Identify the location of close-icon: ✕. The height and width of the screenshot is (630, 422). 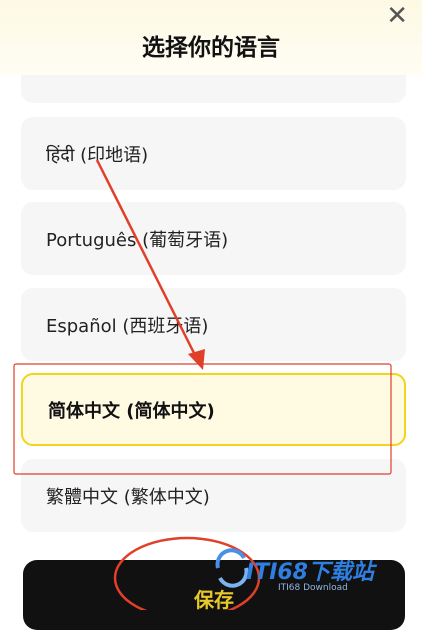
(397, 16).